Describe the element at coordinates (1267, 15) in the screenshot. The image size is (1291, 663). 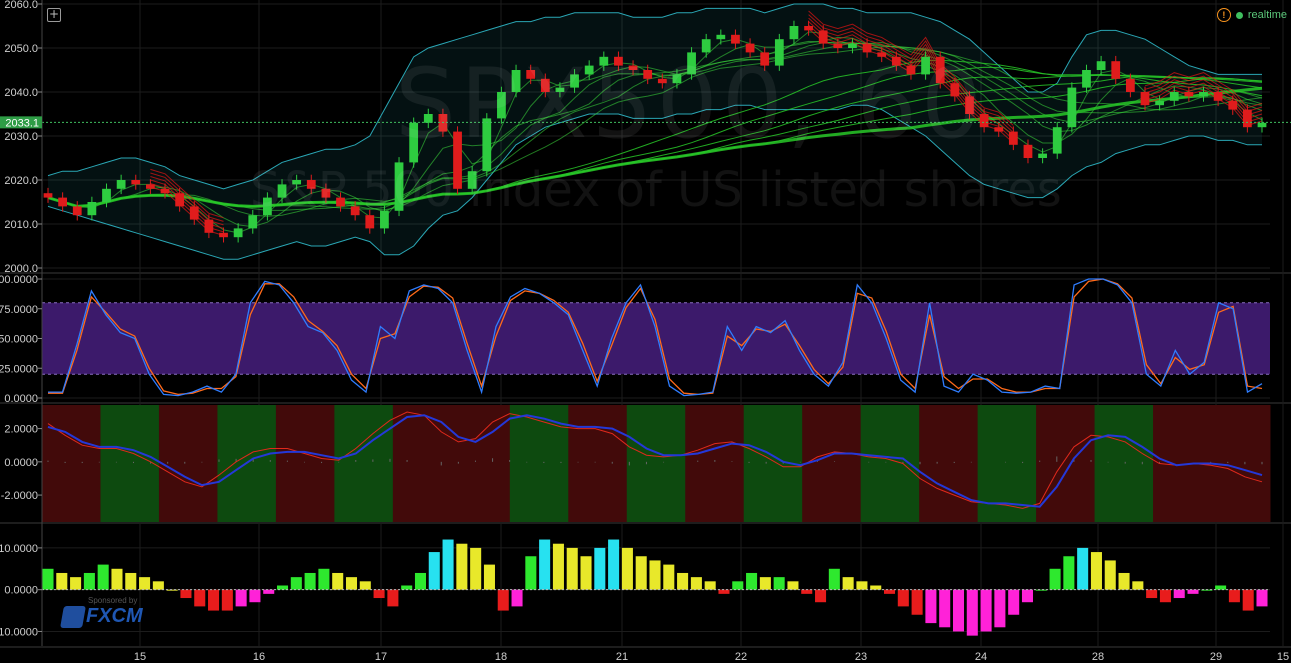
I see `realtime-label: realtime` at that location.